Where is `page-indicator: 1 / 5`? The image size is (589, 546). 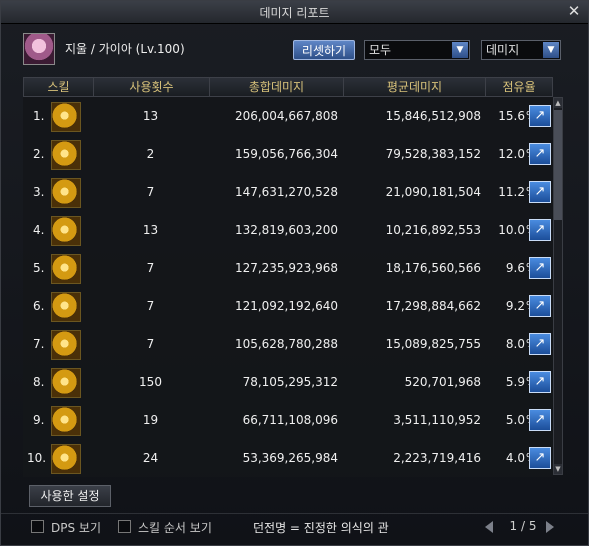
page-indicator: 1 / 5 is located at coordinates (523, 526).